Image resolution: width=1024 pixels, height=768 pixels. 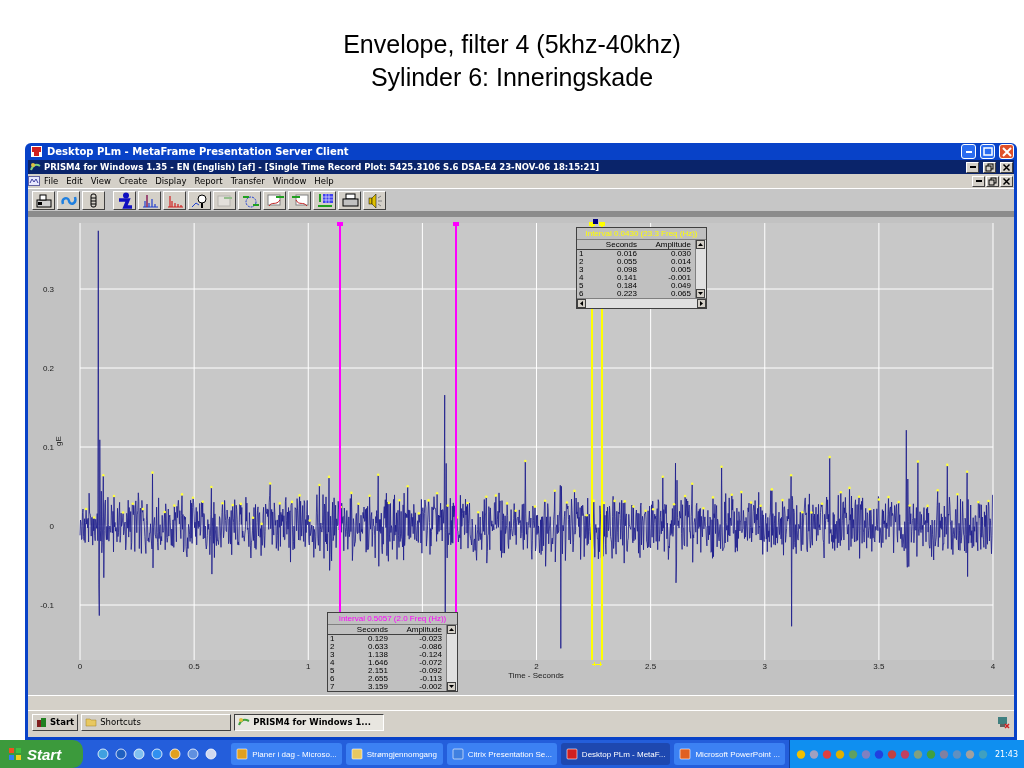 I want to click on menu-item: Edit, so click(x=74, y=181).